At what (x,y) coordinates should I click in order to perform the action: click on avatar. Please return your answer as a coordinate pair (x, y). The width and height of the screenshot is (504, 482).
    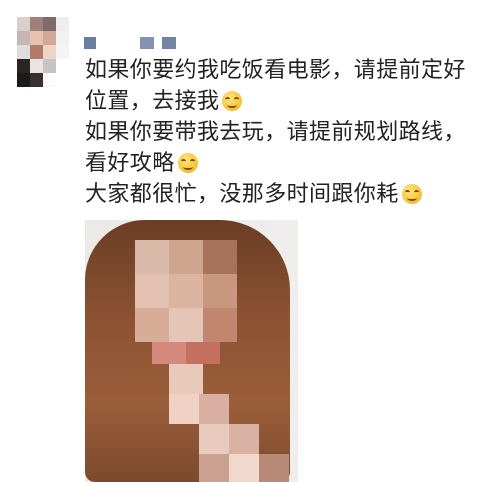
    Looking at the image, I should click on (43, 52).